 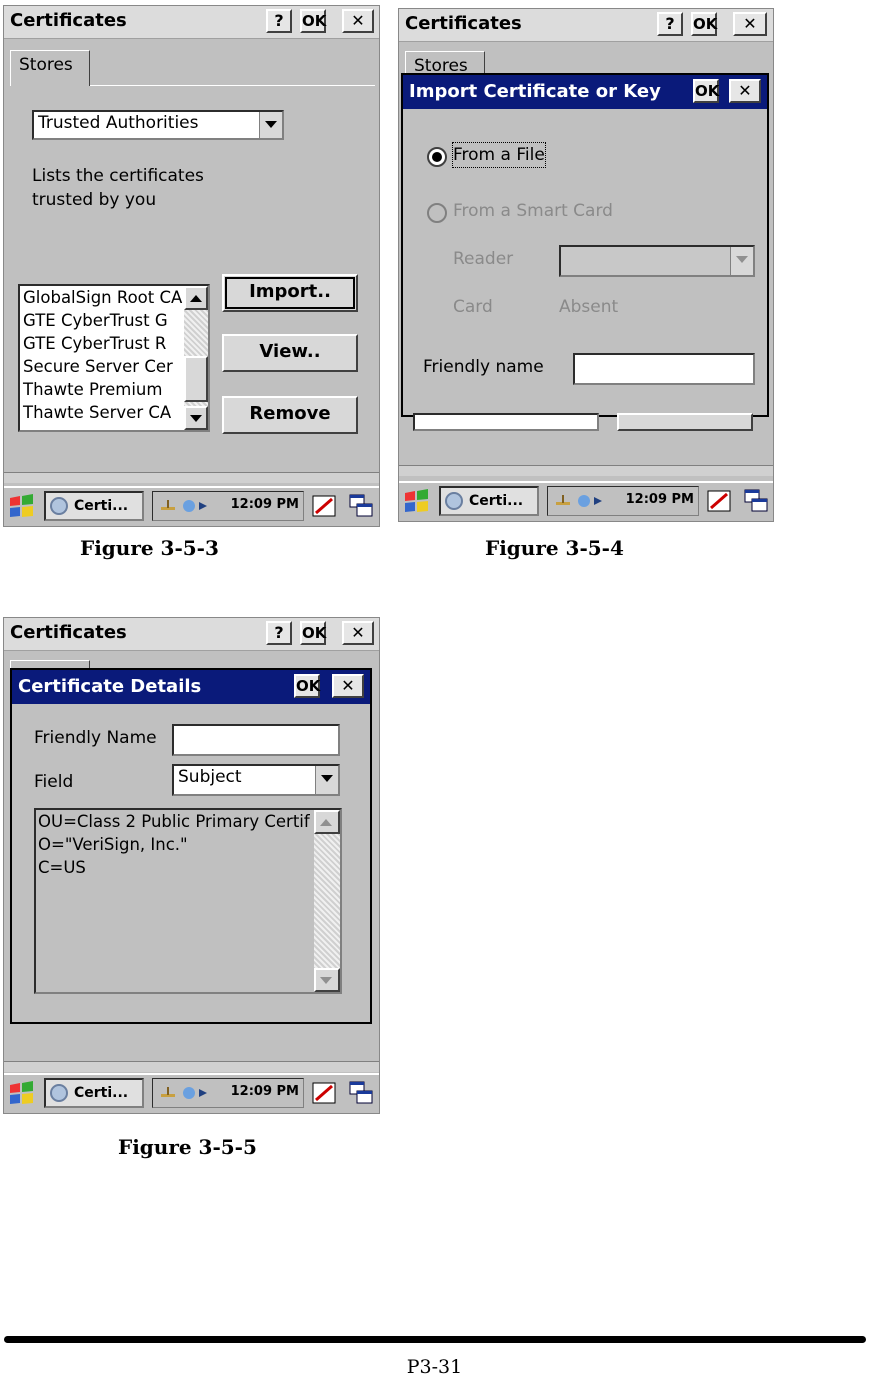 I want to click on figure-caption: Figure 3-5-3, so click(x=149, y=548).